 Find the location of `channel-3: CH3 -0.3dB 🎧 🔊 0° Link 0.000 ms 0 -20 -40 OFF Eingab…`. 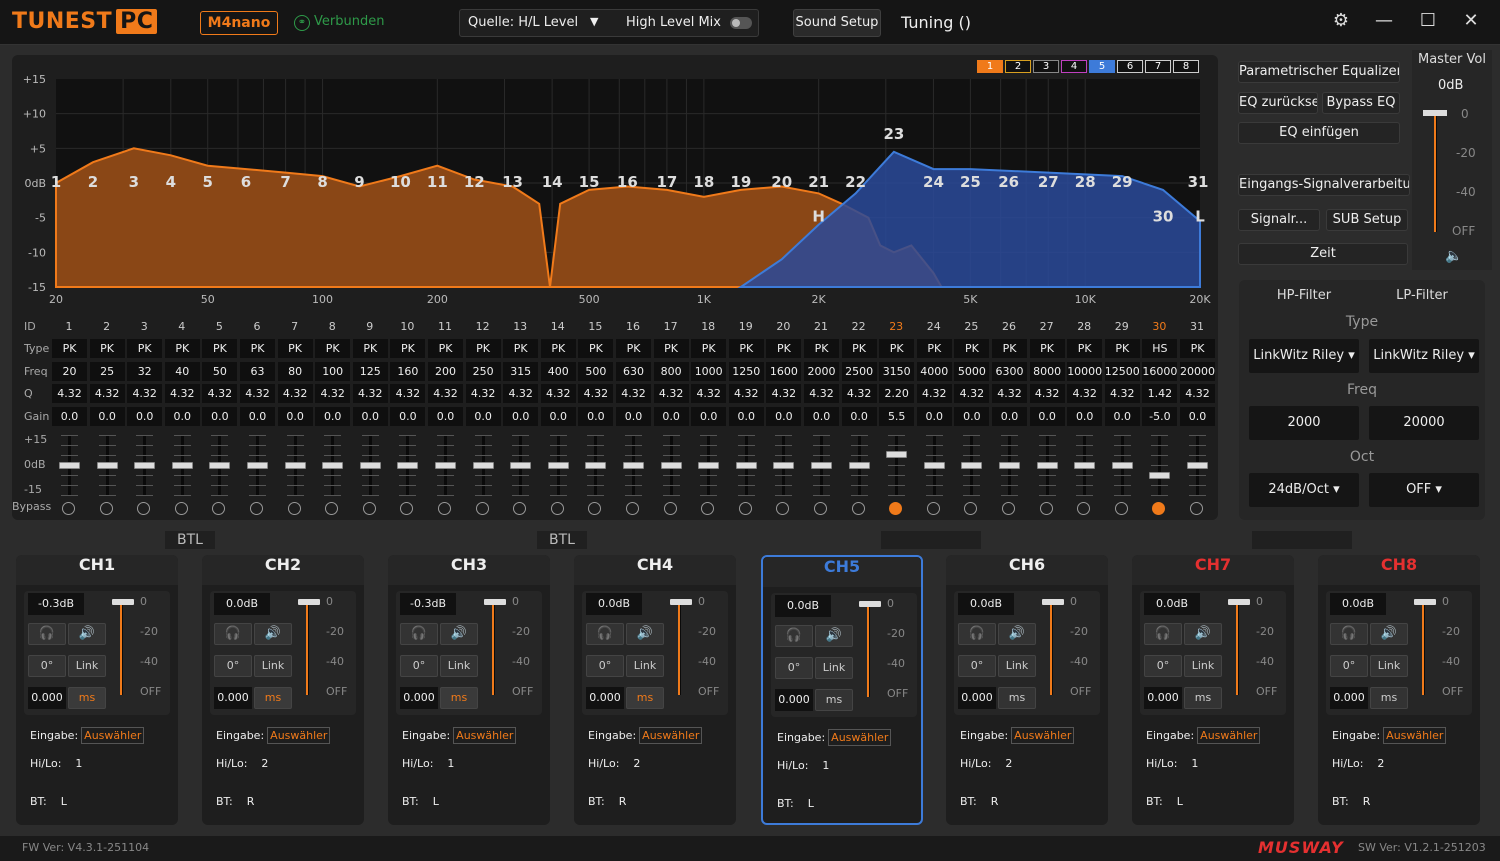

channel-3: CH3 -0.3dB 🎧 🔊 0° Link 0.000 ms 0 -20 -40 OFF Eingab… is located at coordinates (469, 690).